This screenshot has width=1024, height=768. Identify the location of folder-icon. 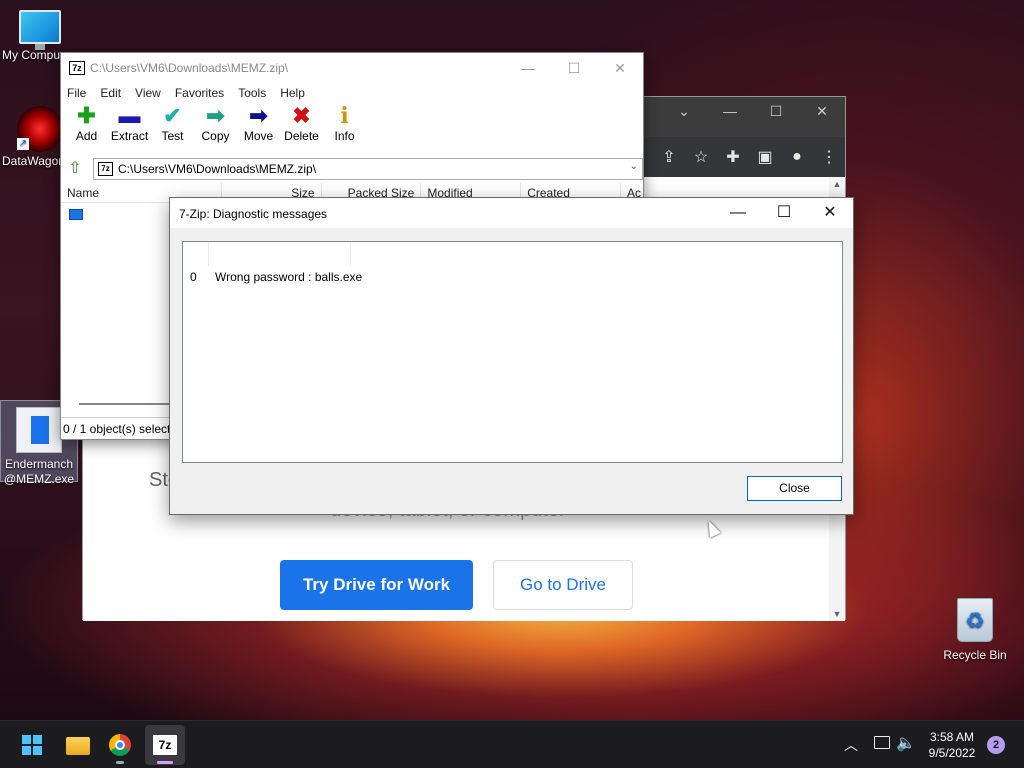
(78, 746).